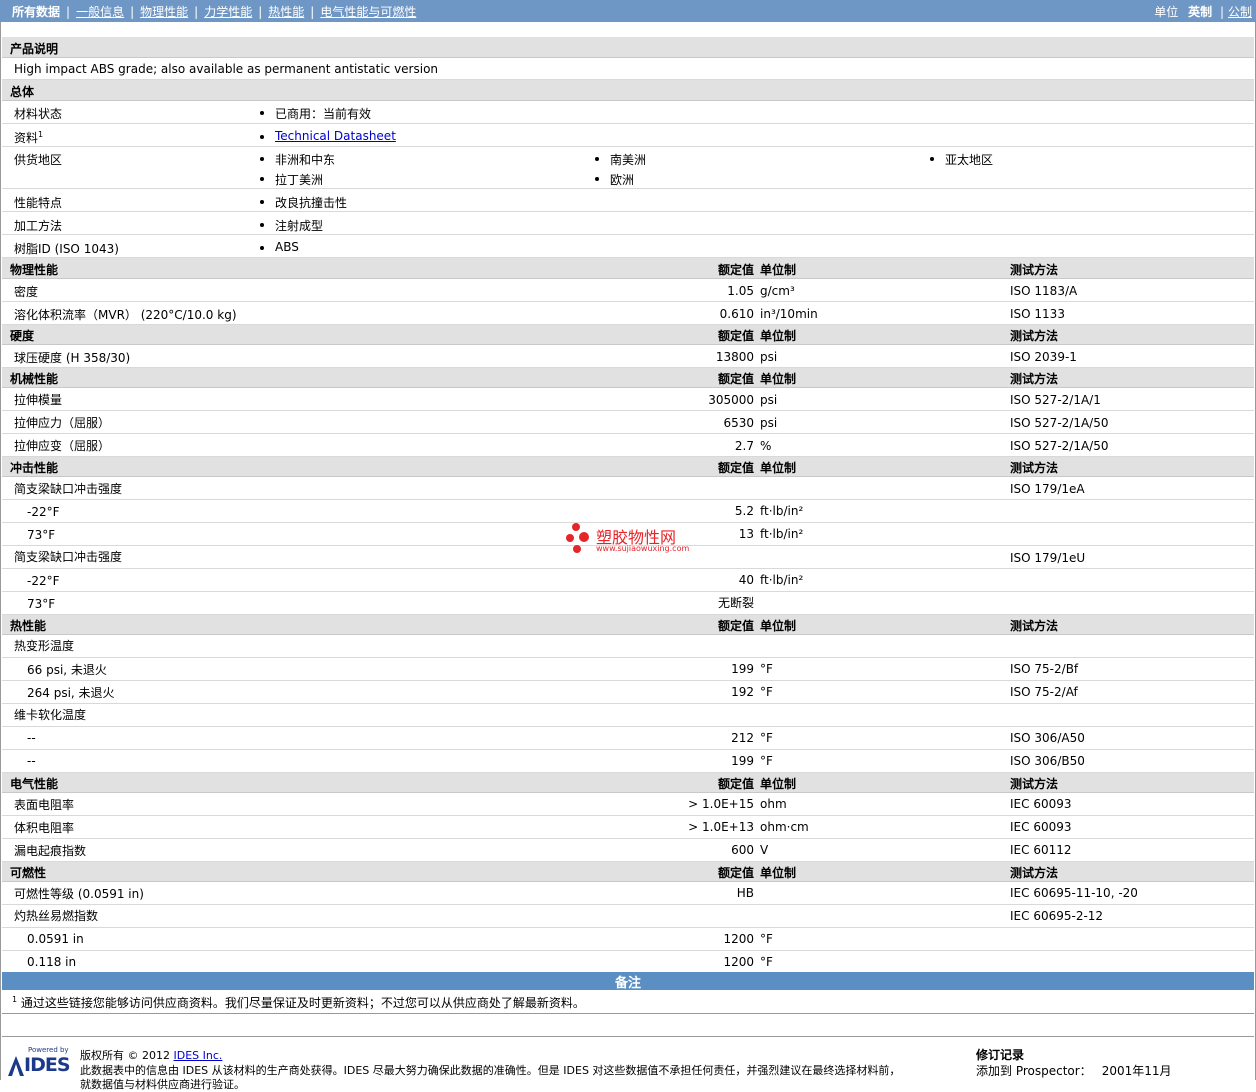 Image resolution: width=1256 pixels, height=1092 pixels. I want to click on status-row: 材料状态 已商用：当前有效, so click(628, 112).